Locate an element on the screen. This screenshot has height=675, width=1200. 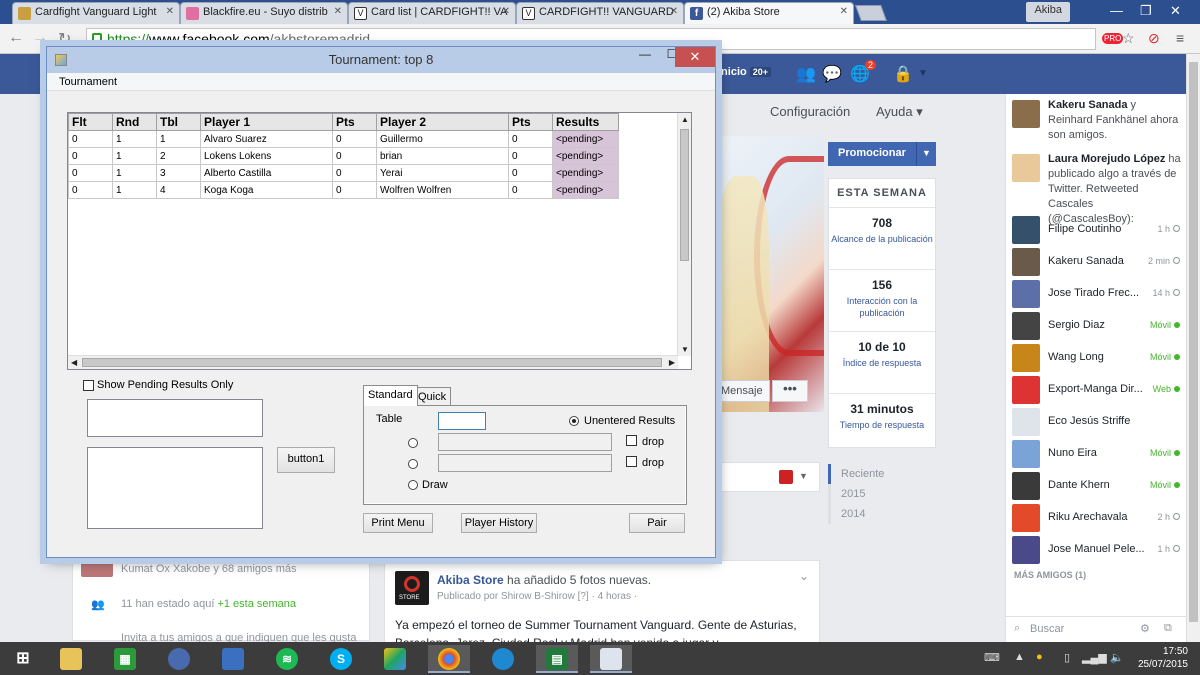
popout-icon: ⧉ is located at coordinates (1168, 628).